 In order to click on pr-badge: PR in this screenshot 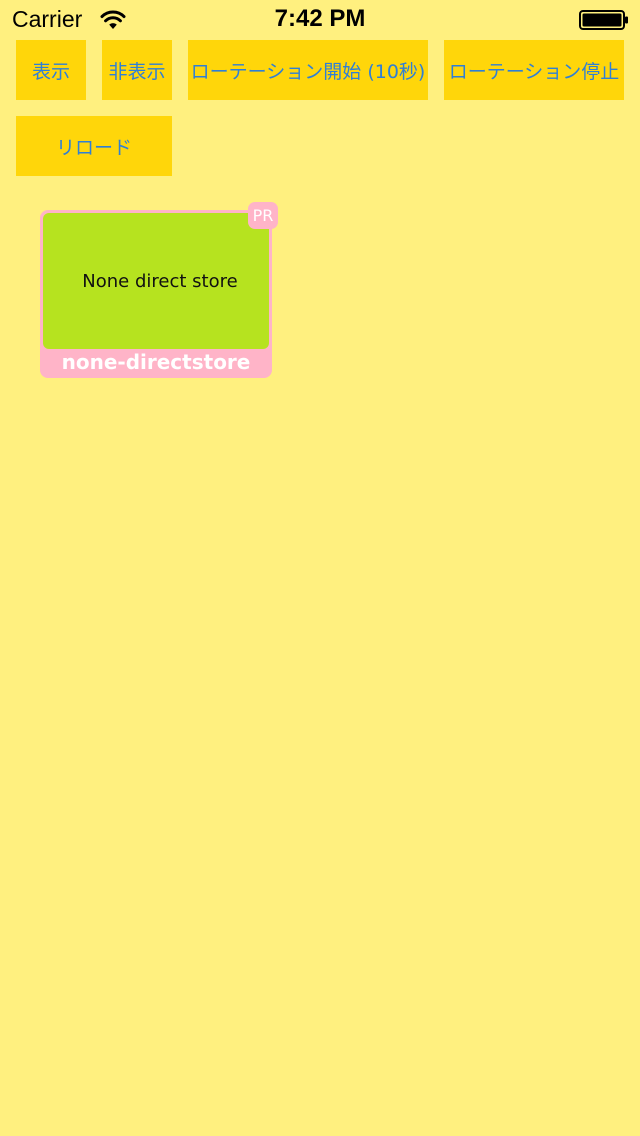, I will do `click(263, 215)`.